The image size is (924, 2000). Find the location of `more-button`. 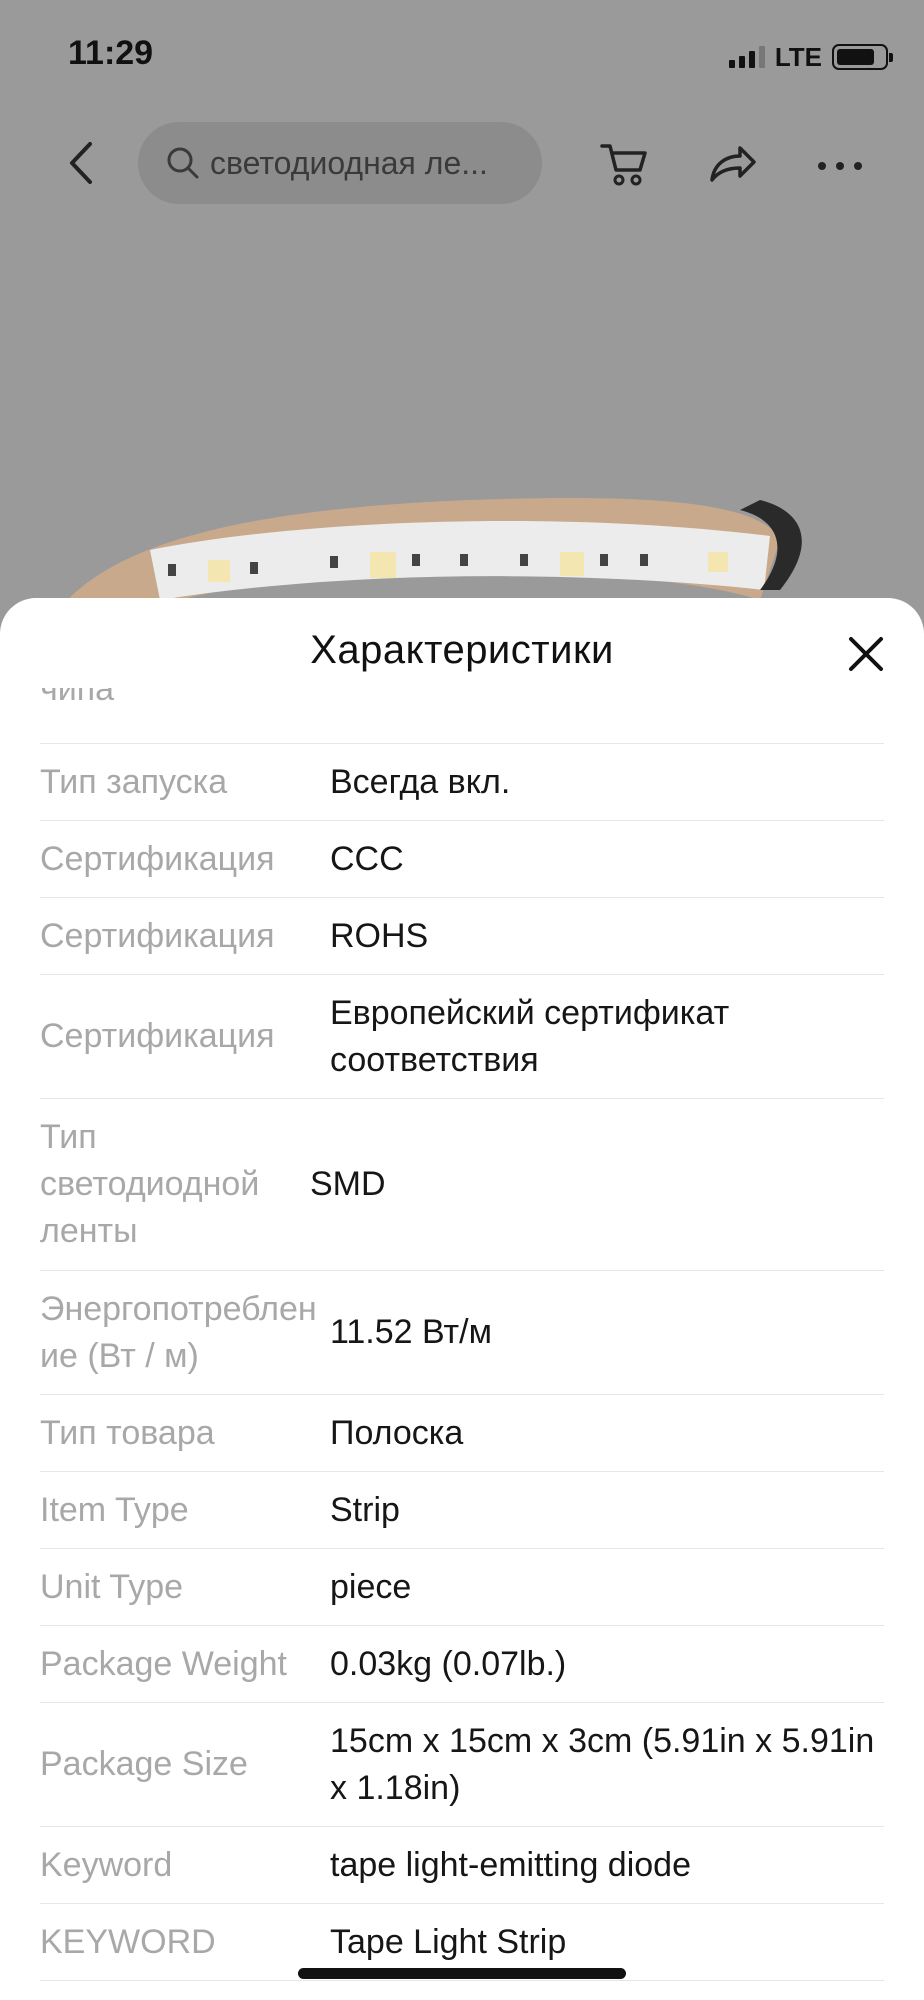

more-button is located at coordinates (840, 164).